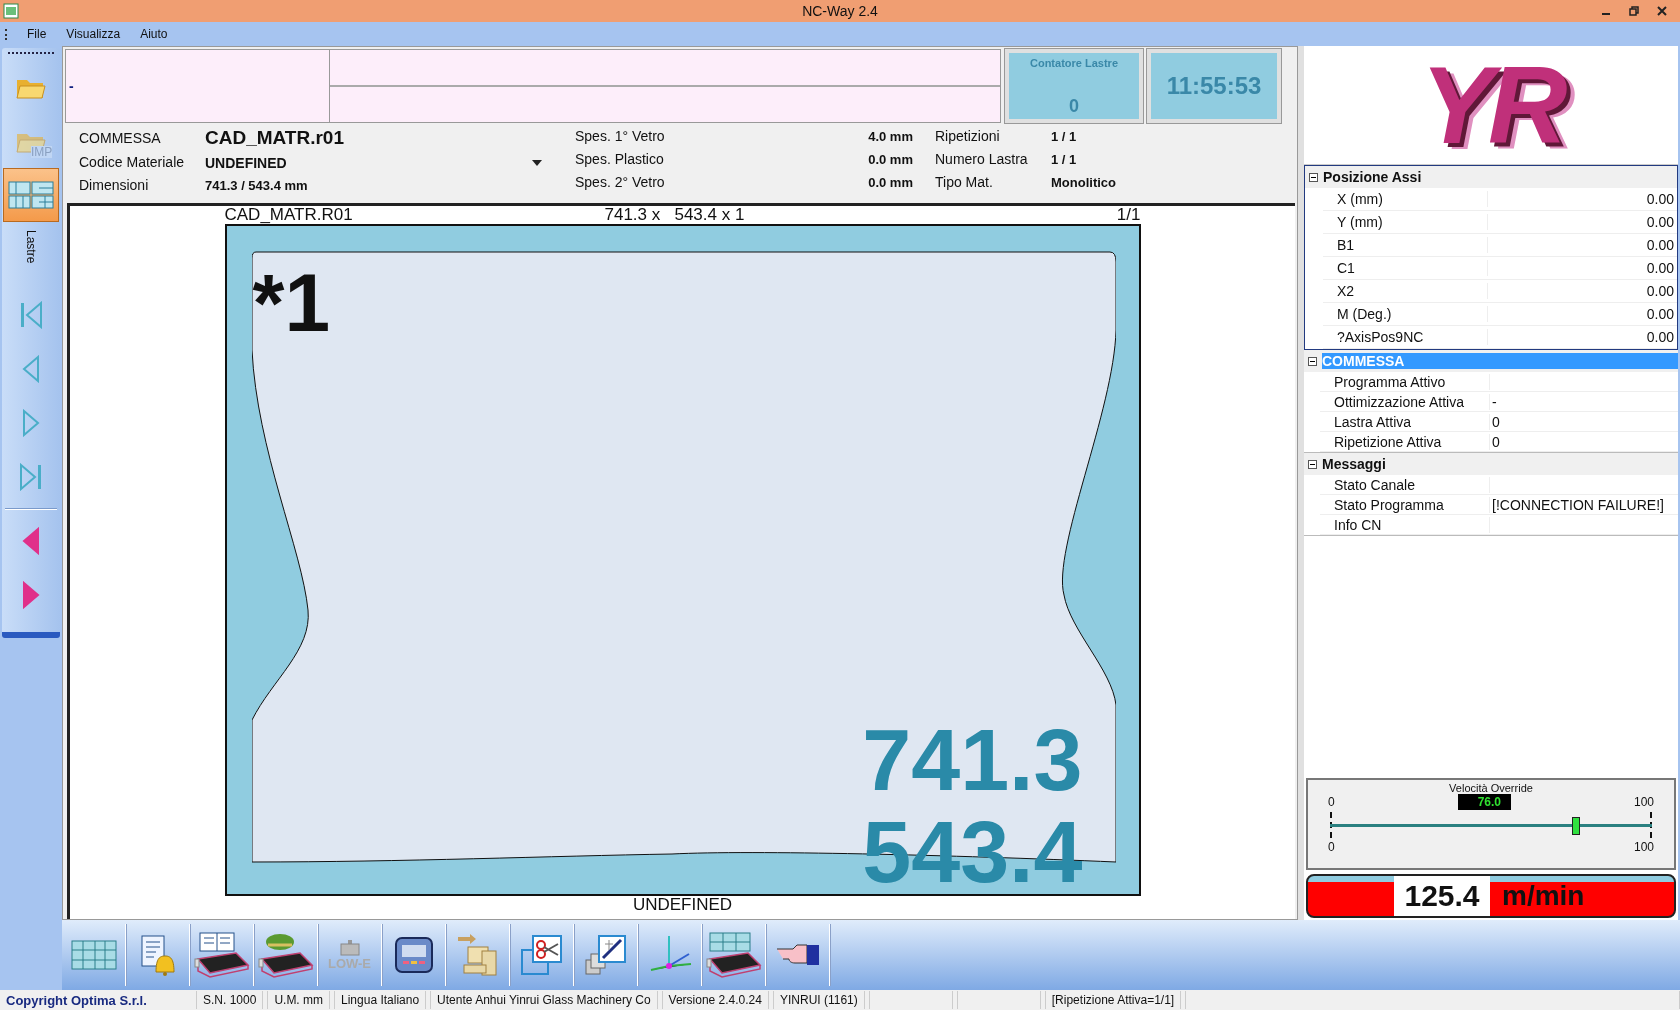 This screenshot has width=1680, height=1010. Describe the element at coordinates (620, 136) in the screenshot. I see `field-label: Spes. 1° Vetro` at that location.